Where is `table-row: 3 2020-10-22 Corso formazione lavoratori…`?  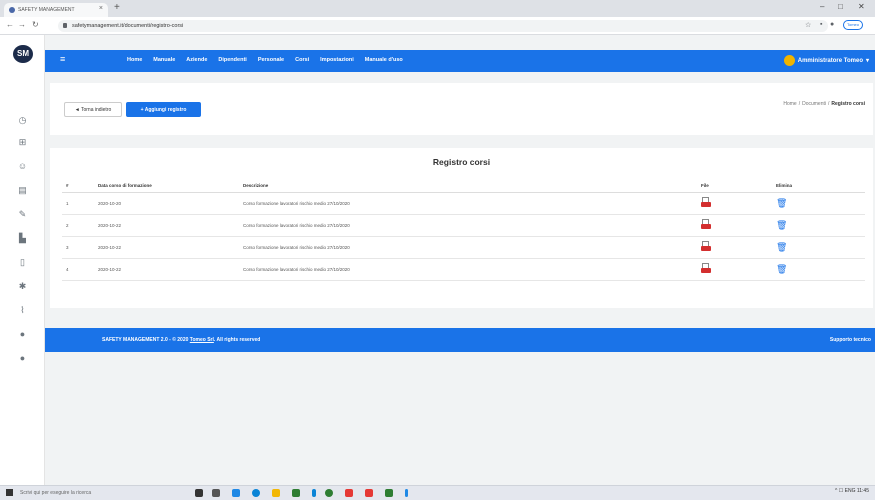
table-row: 3 2020-10-22 Corso formazione lavoratori… is located at coordinates (463, 247).